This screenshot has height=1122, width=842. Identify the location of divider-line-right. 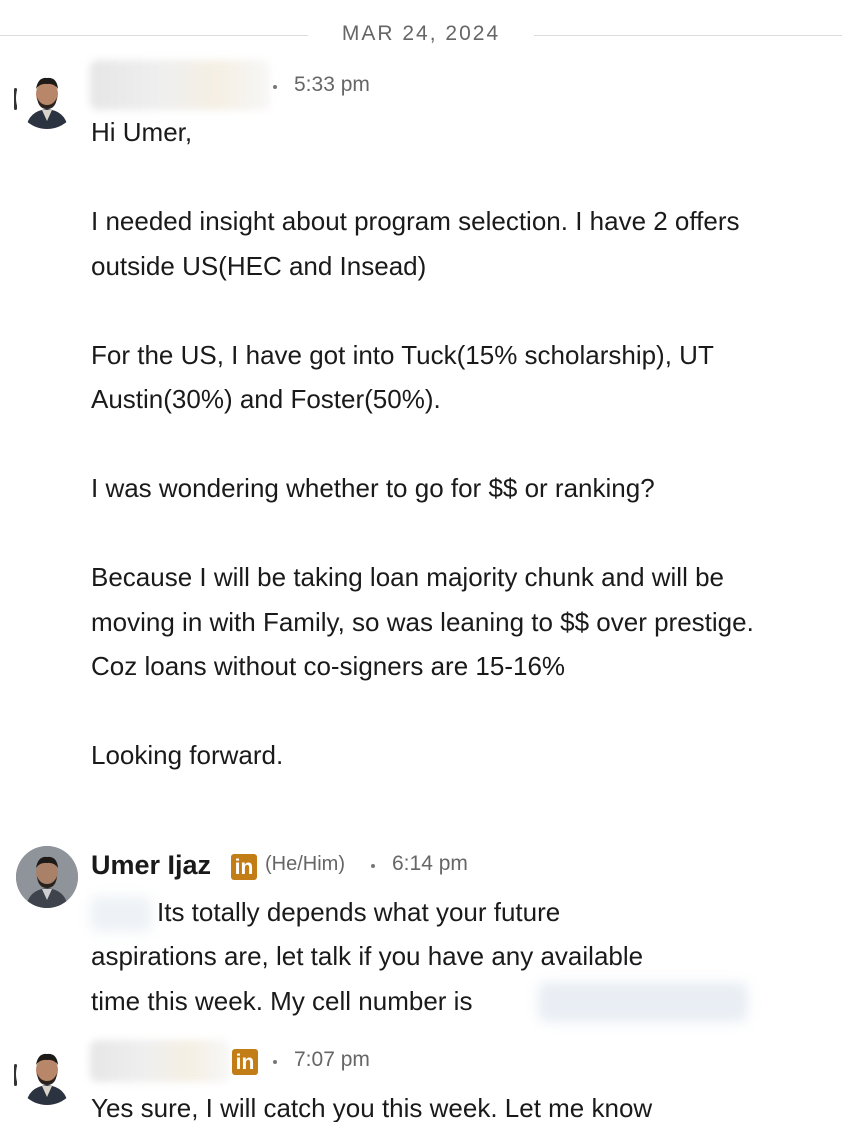
(688, 35).